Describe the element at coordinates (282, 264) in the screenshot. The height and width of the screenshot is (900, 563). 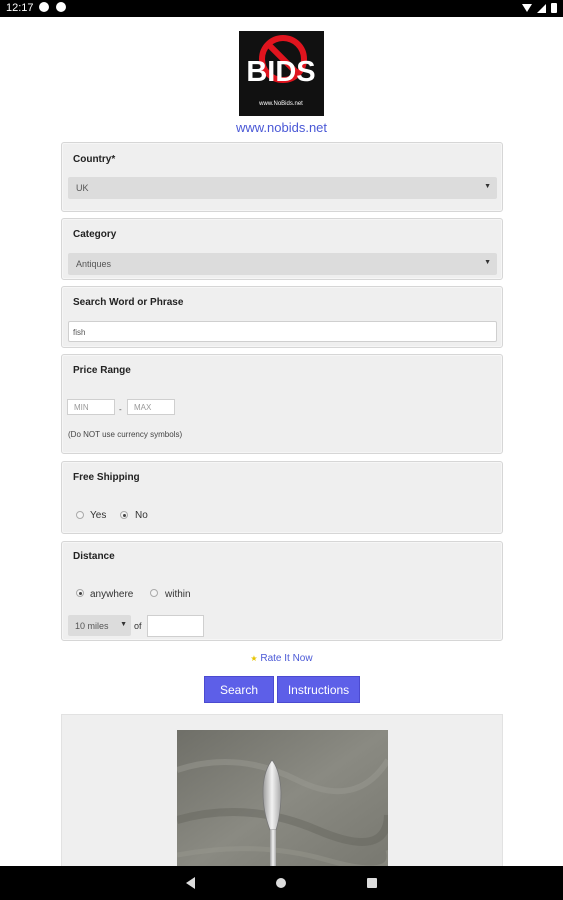
I see `category-select: Antiques ▼` at that location.